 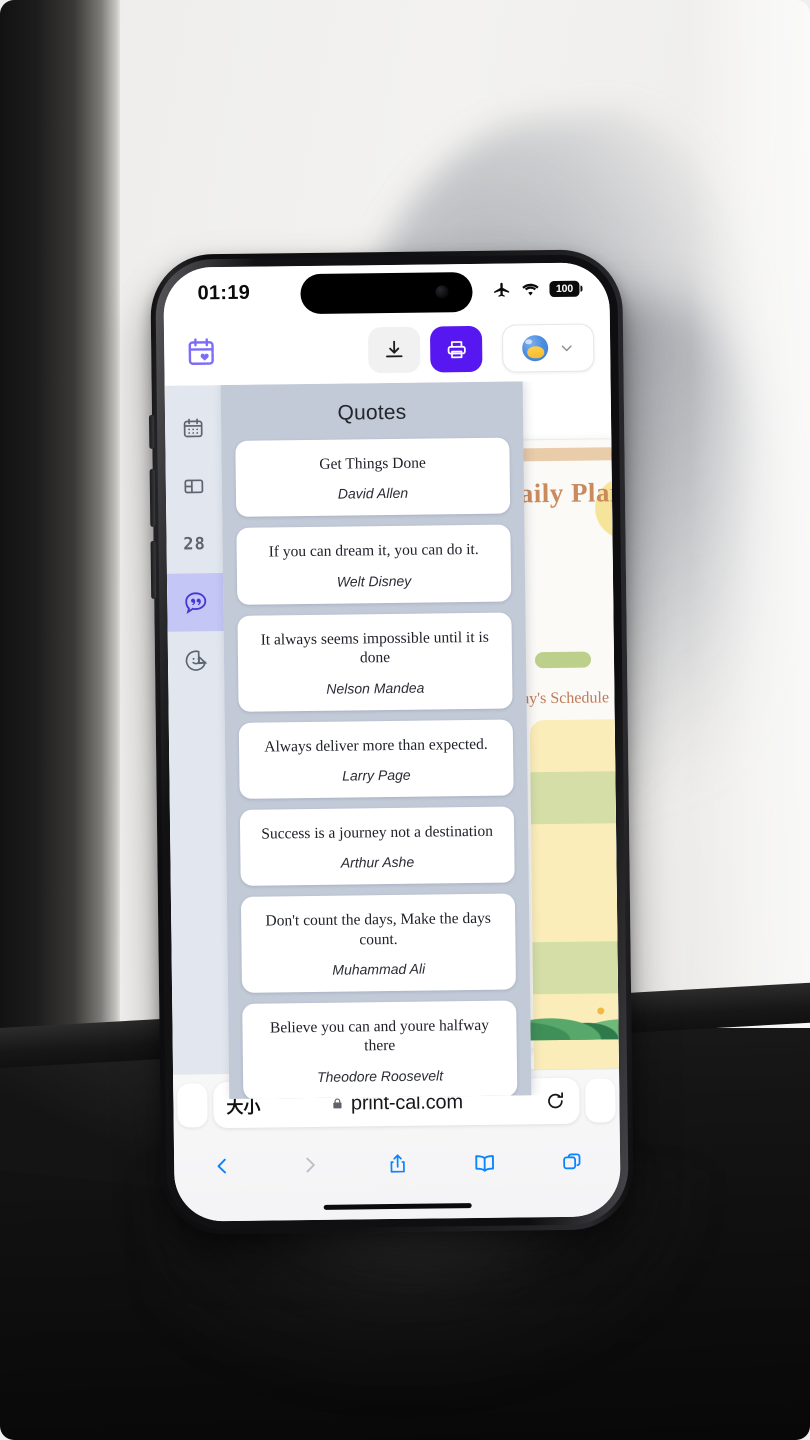 I want to click on previous-tab-preview, so click(x=192, y=1105).